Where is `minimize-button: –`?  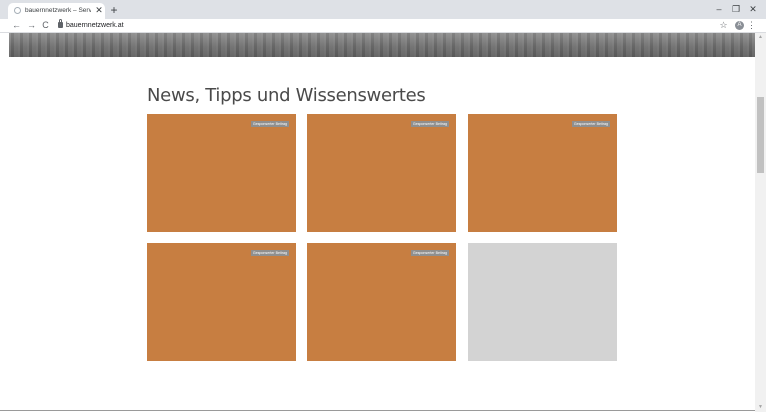
minimize-button: – is located at coordinates (719, 9).